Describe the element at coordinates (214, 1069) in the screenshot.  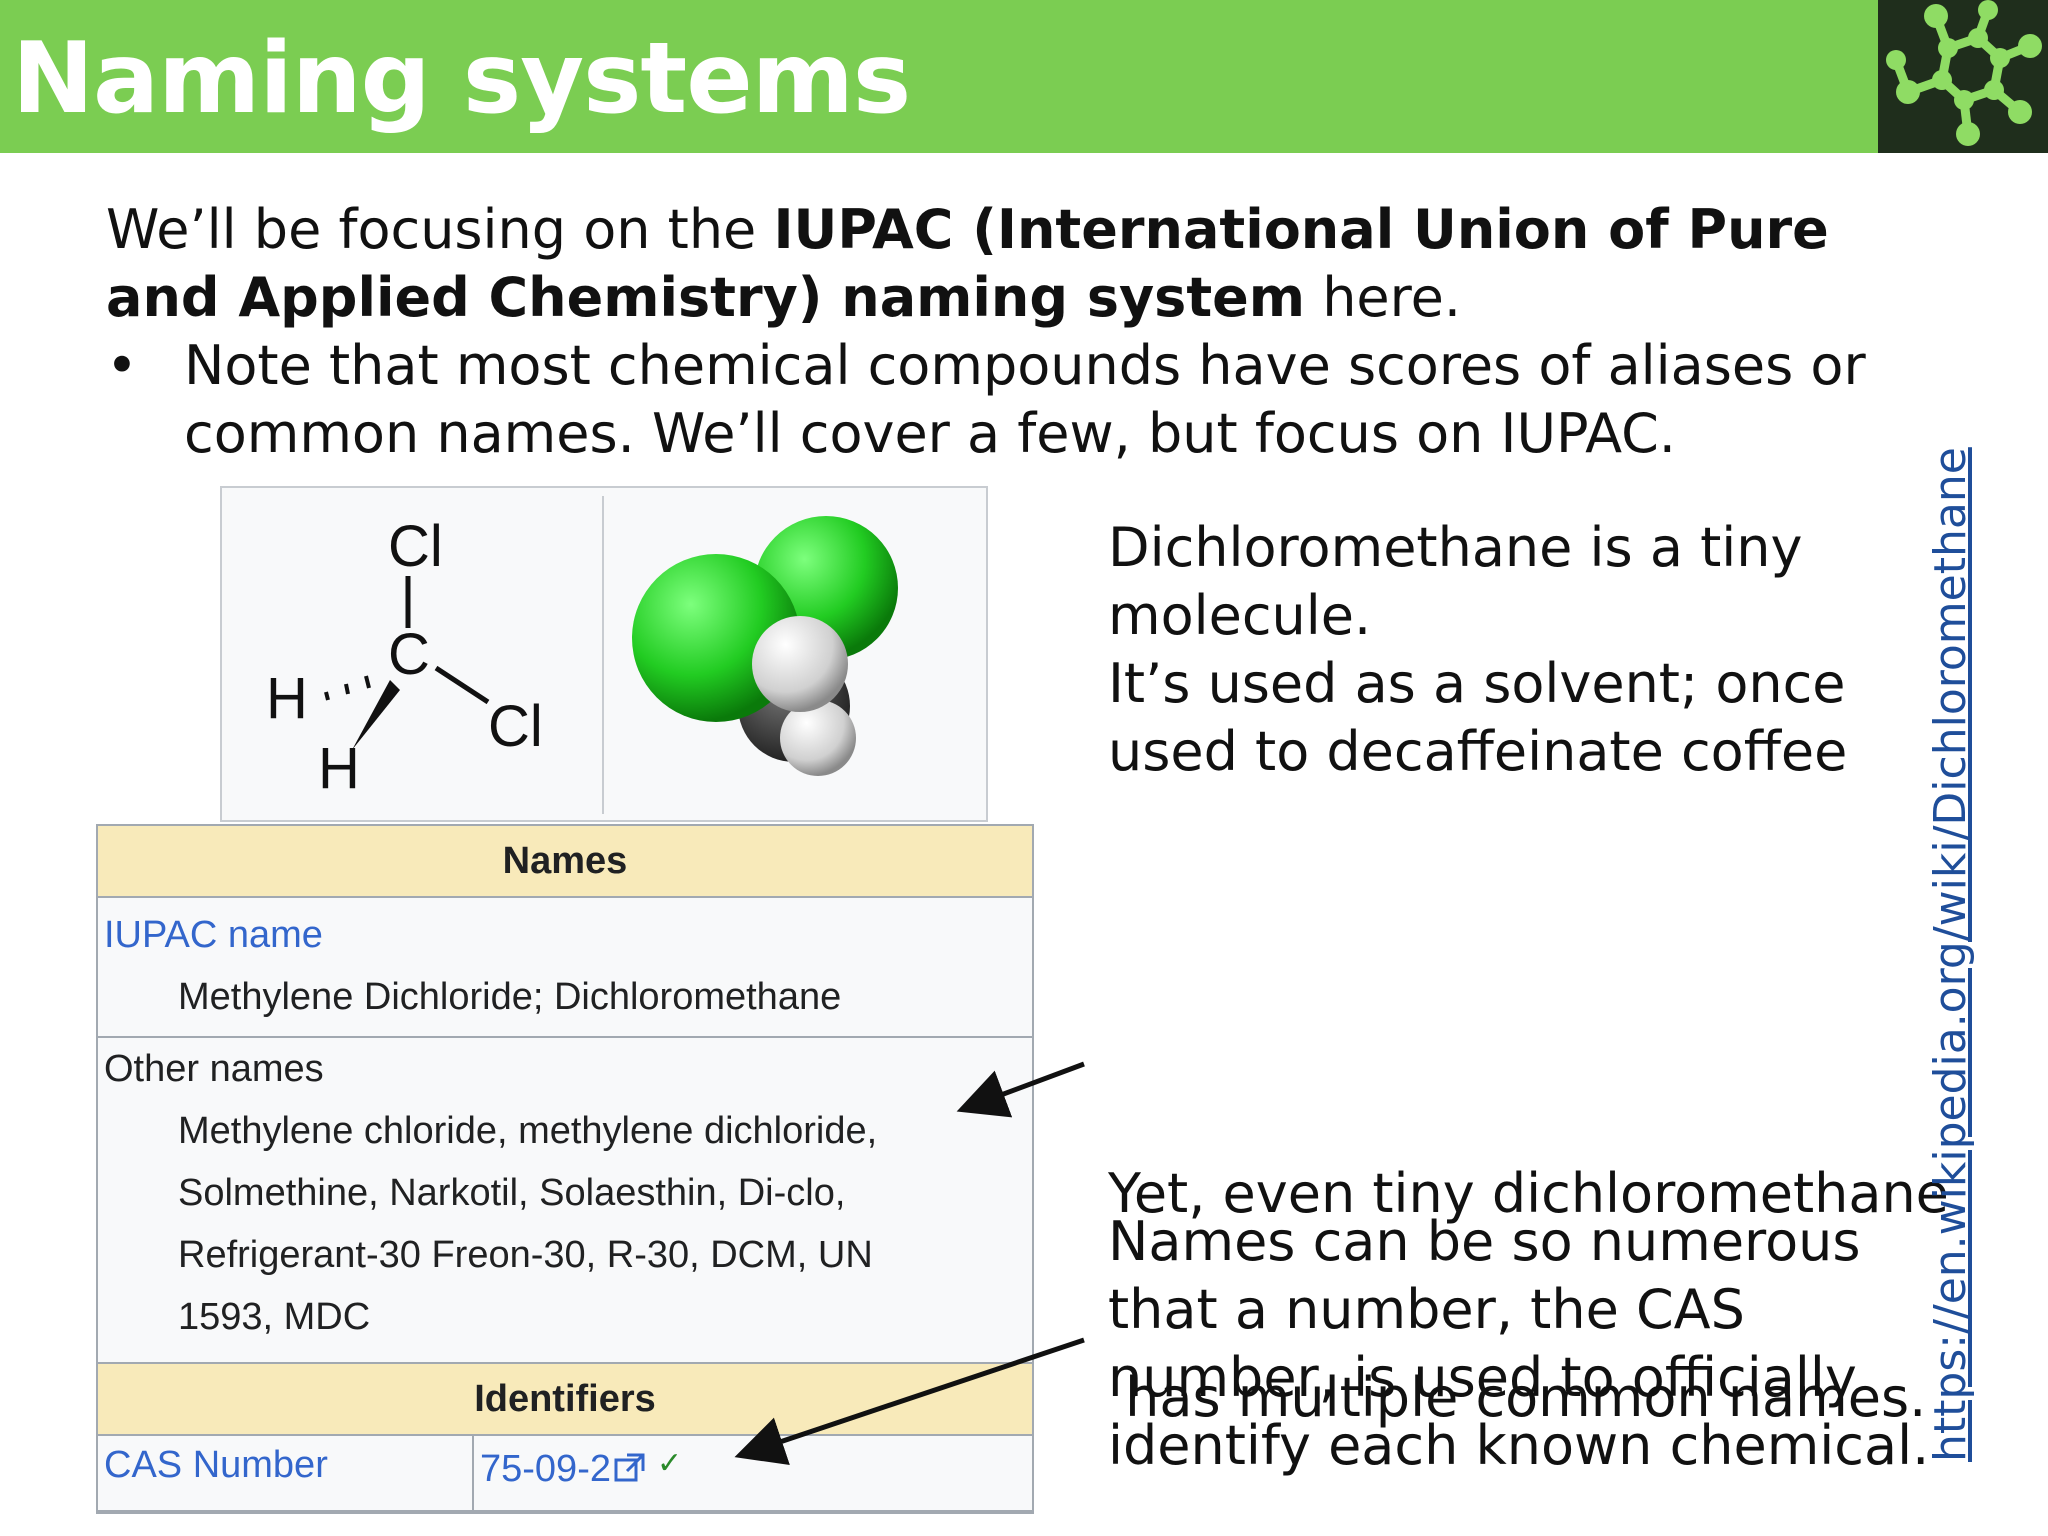
I see `other-names-label: Other names` at that location.